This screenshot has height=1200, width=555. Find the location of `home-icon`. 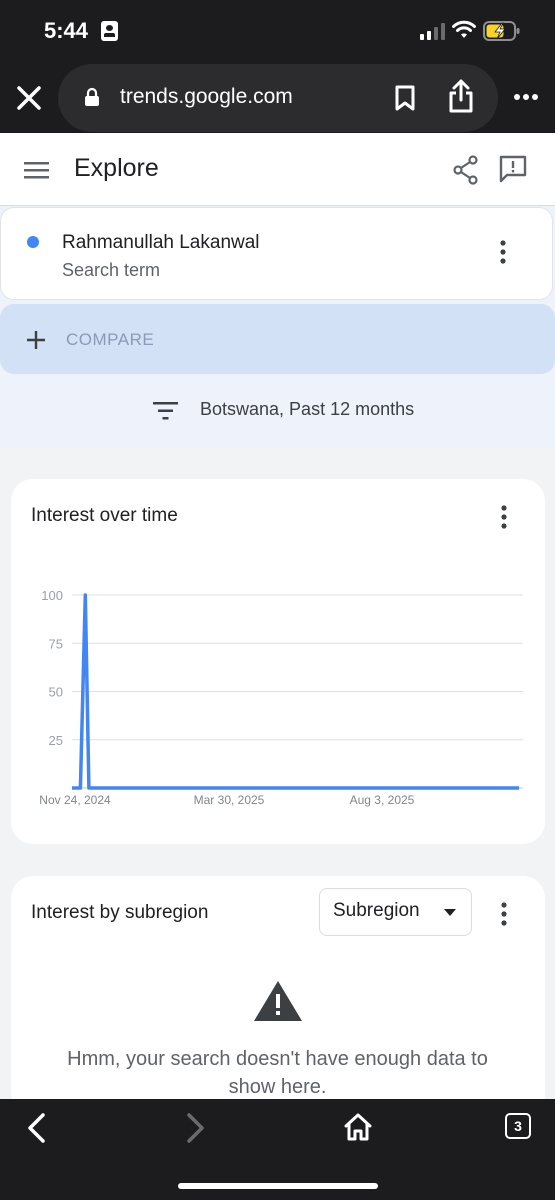

home-icon is located at coordinates (358, 1127).